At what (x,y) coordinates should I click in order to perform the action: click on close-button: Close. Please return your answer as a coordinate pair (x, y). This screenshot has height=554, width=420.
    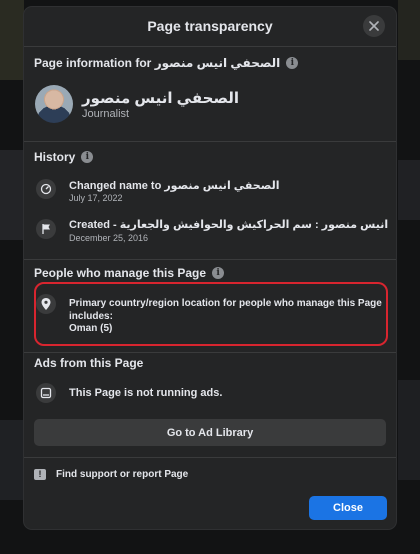
    Looking at the image, I should click on (348, 508).